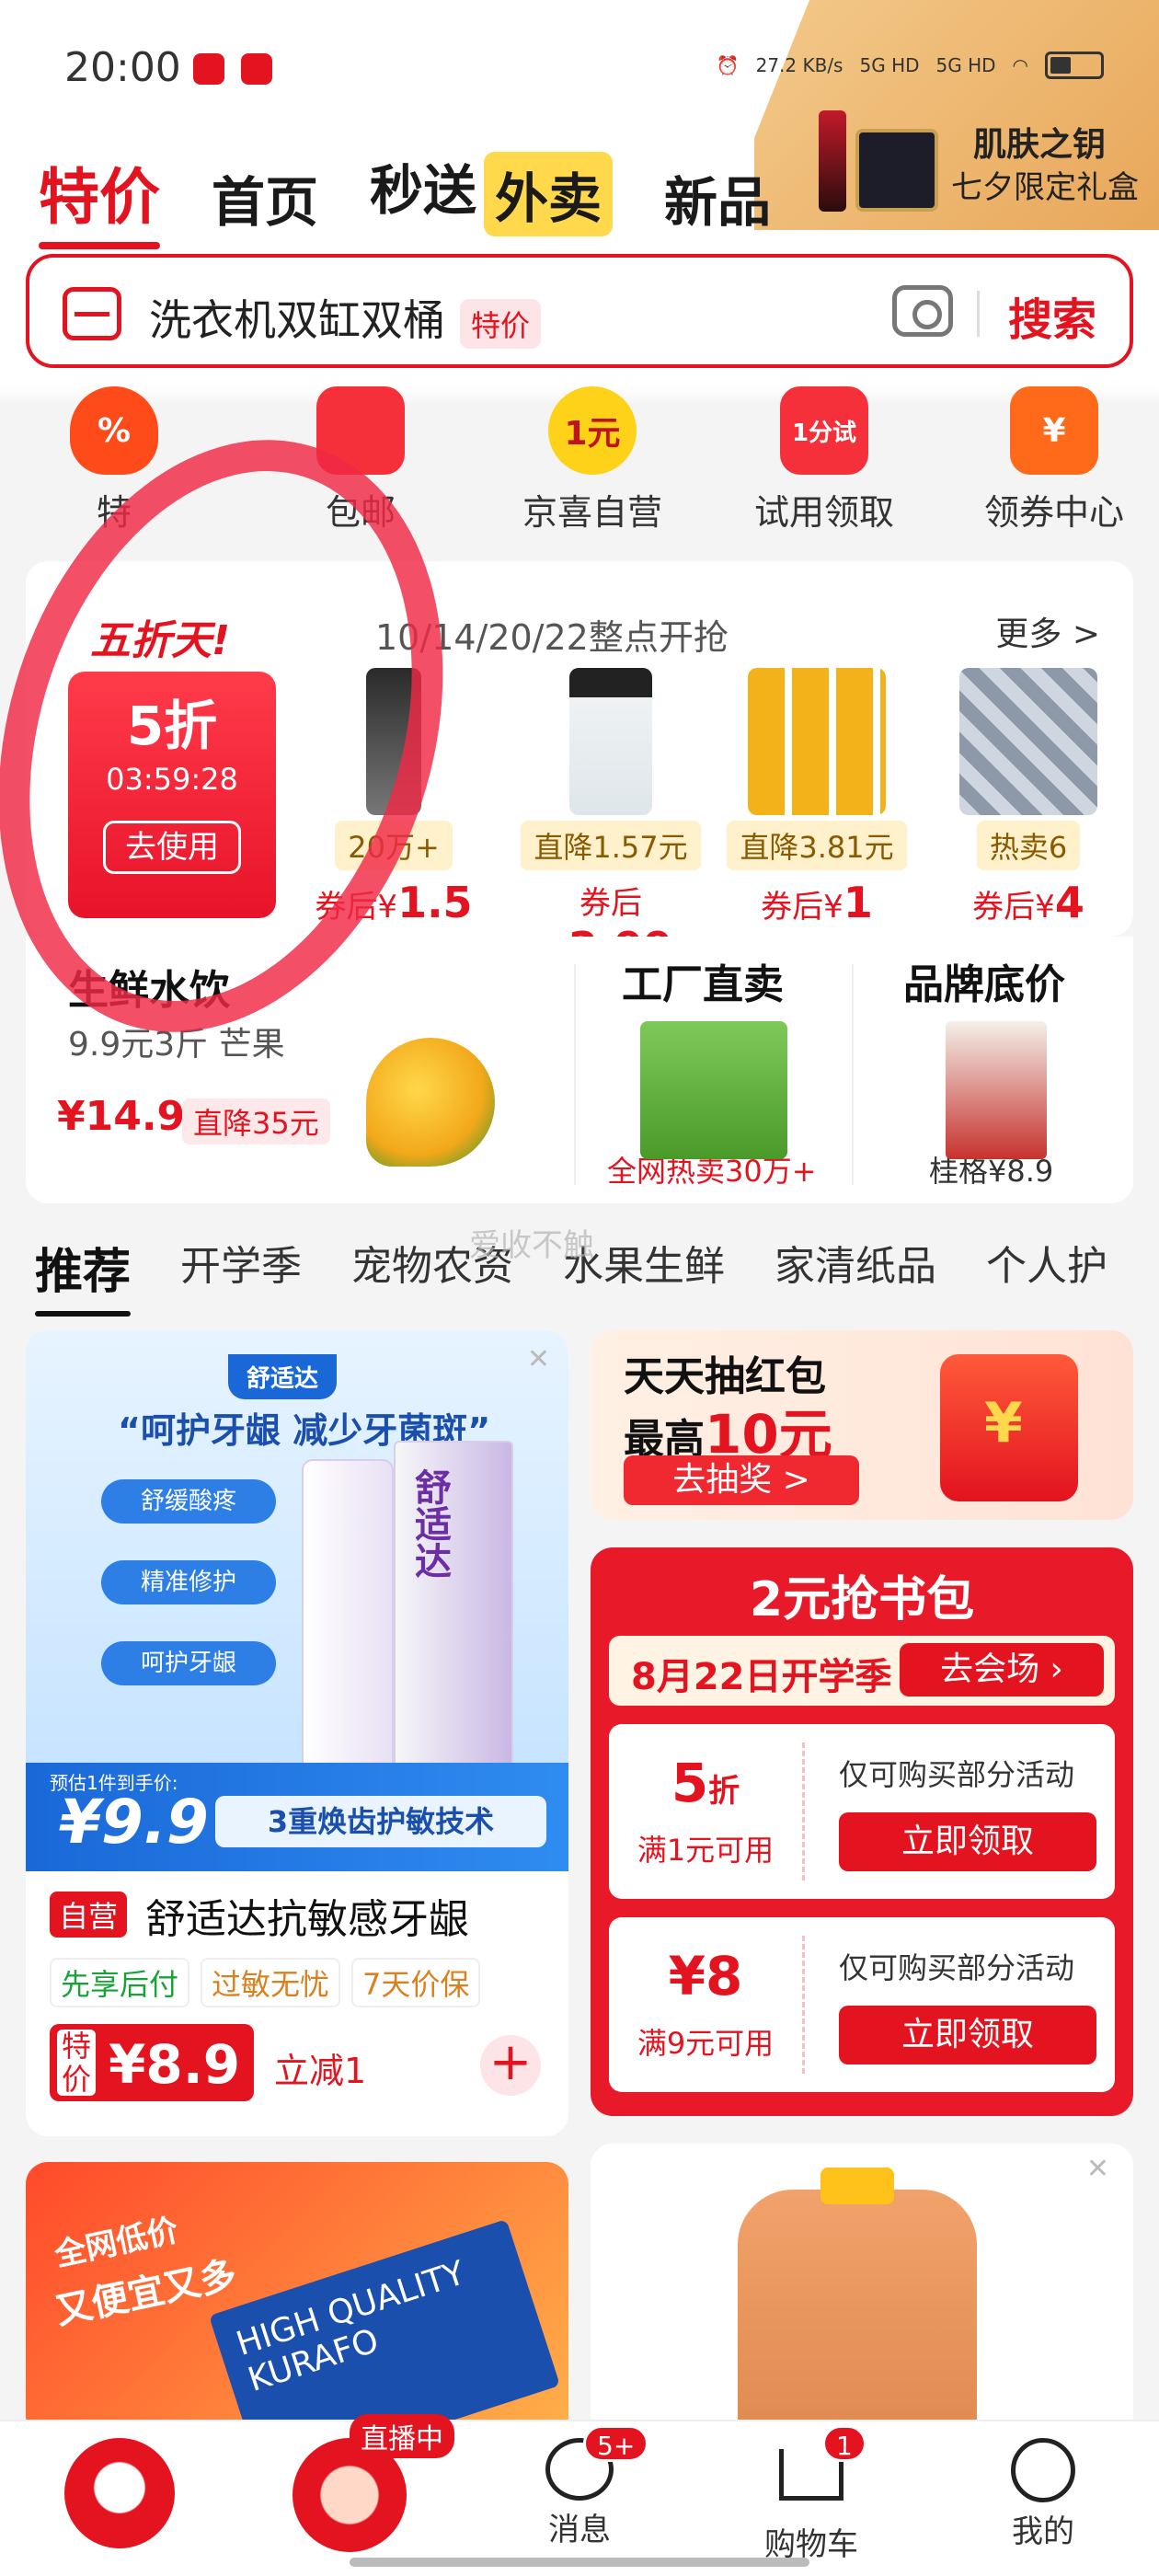 This screenshot has height=2576, width=1159. I want to click on product-chips: 先享后付 过敏无忧 7天价保, so click(265, 1982).